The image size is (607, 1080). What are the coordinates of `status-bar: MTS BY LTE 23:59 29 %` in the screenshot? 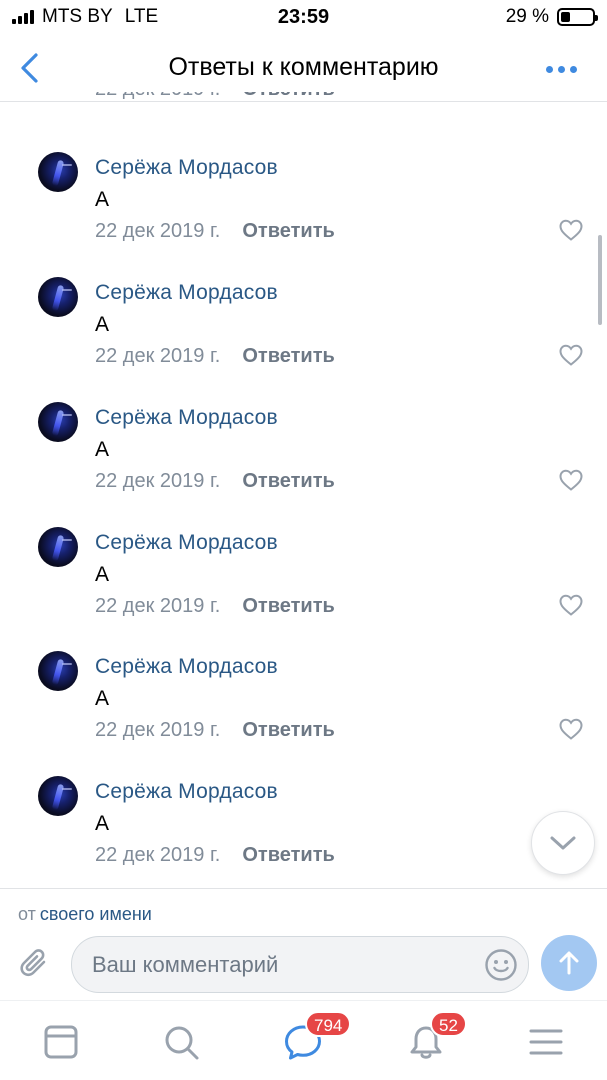 It's located at (303, 18).